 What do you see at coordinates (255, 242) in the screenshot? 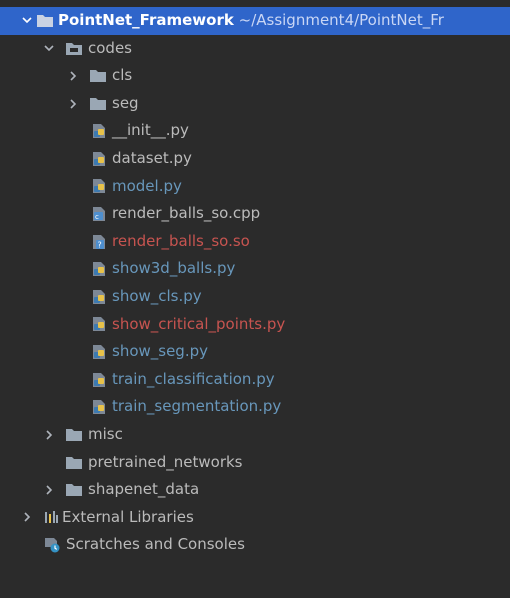
I see `tree-row-render-so: ? render_balls_so.so` at bounding box center [255, 242].